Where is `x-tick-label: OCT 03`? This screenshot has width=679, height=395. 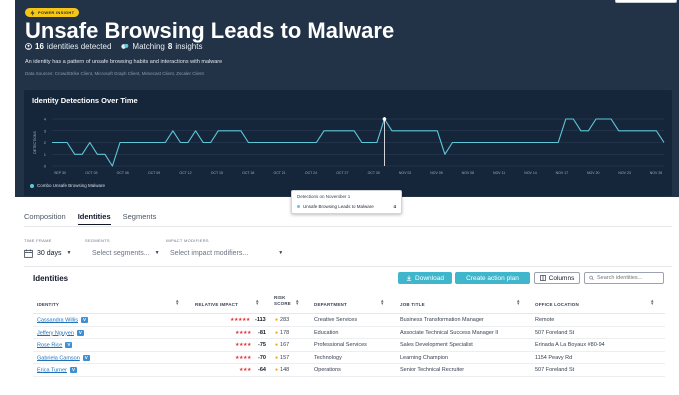
x-tick-label: OCT 03 is located at coordinates (91, 173).